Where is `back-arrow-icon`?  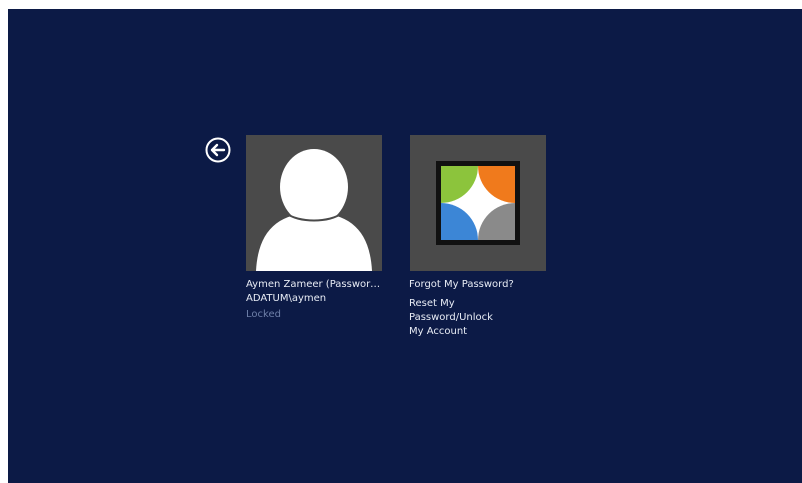 back-arrow-icon is located at coordinates (218, 150).